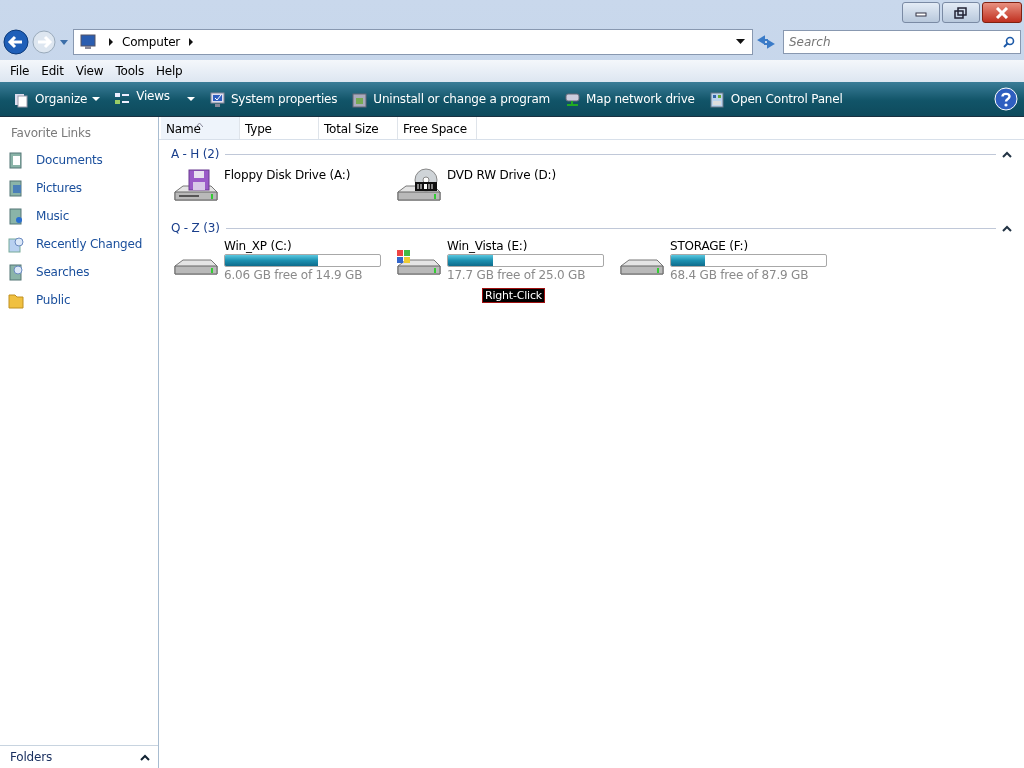 The width and height of the screenshot is (1024, 768). Describe the element at coordinates (418, 185) in the screenshot. I see `dvd-drive-icon` at that location.